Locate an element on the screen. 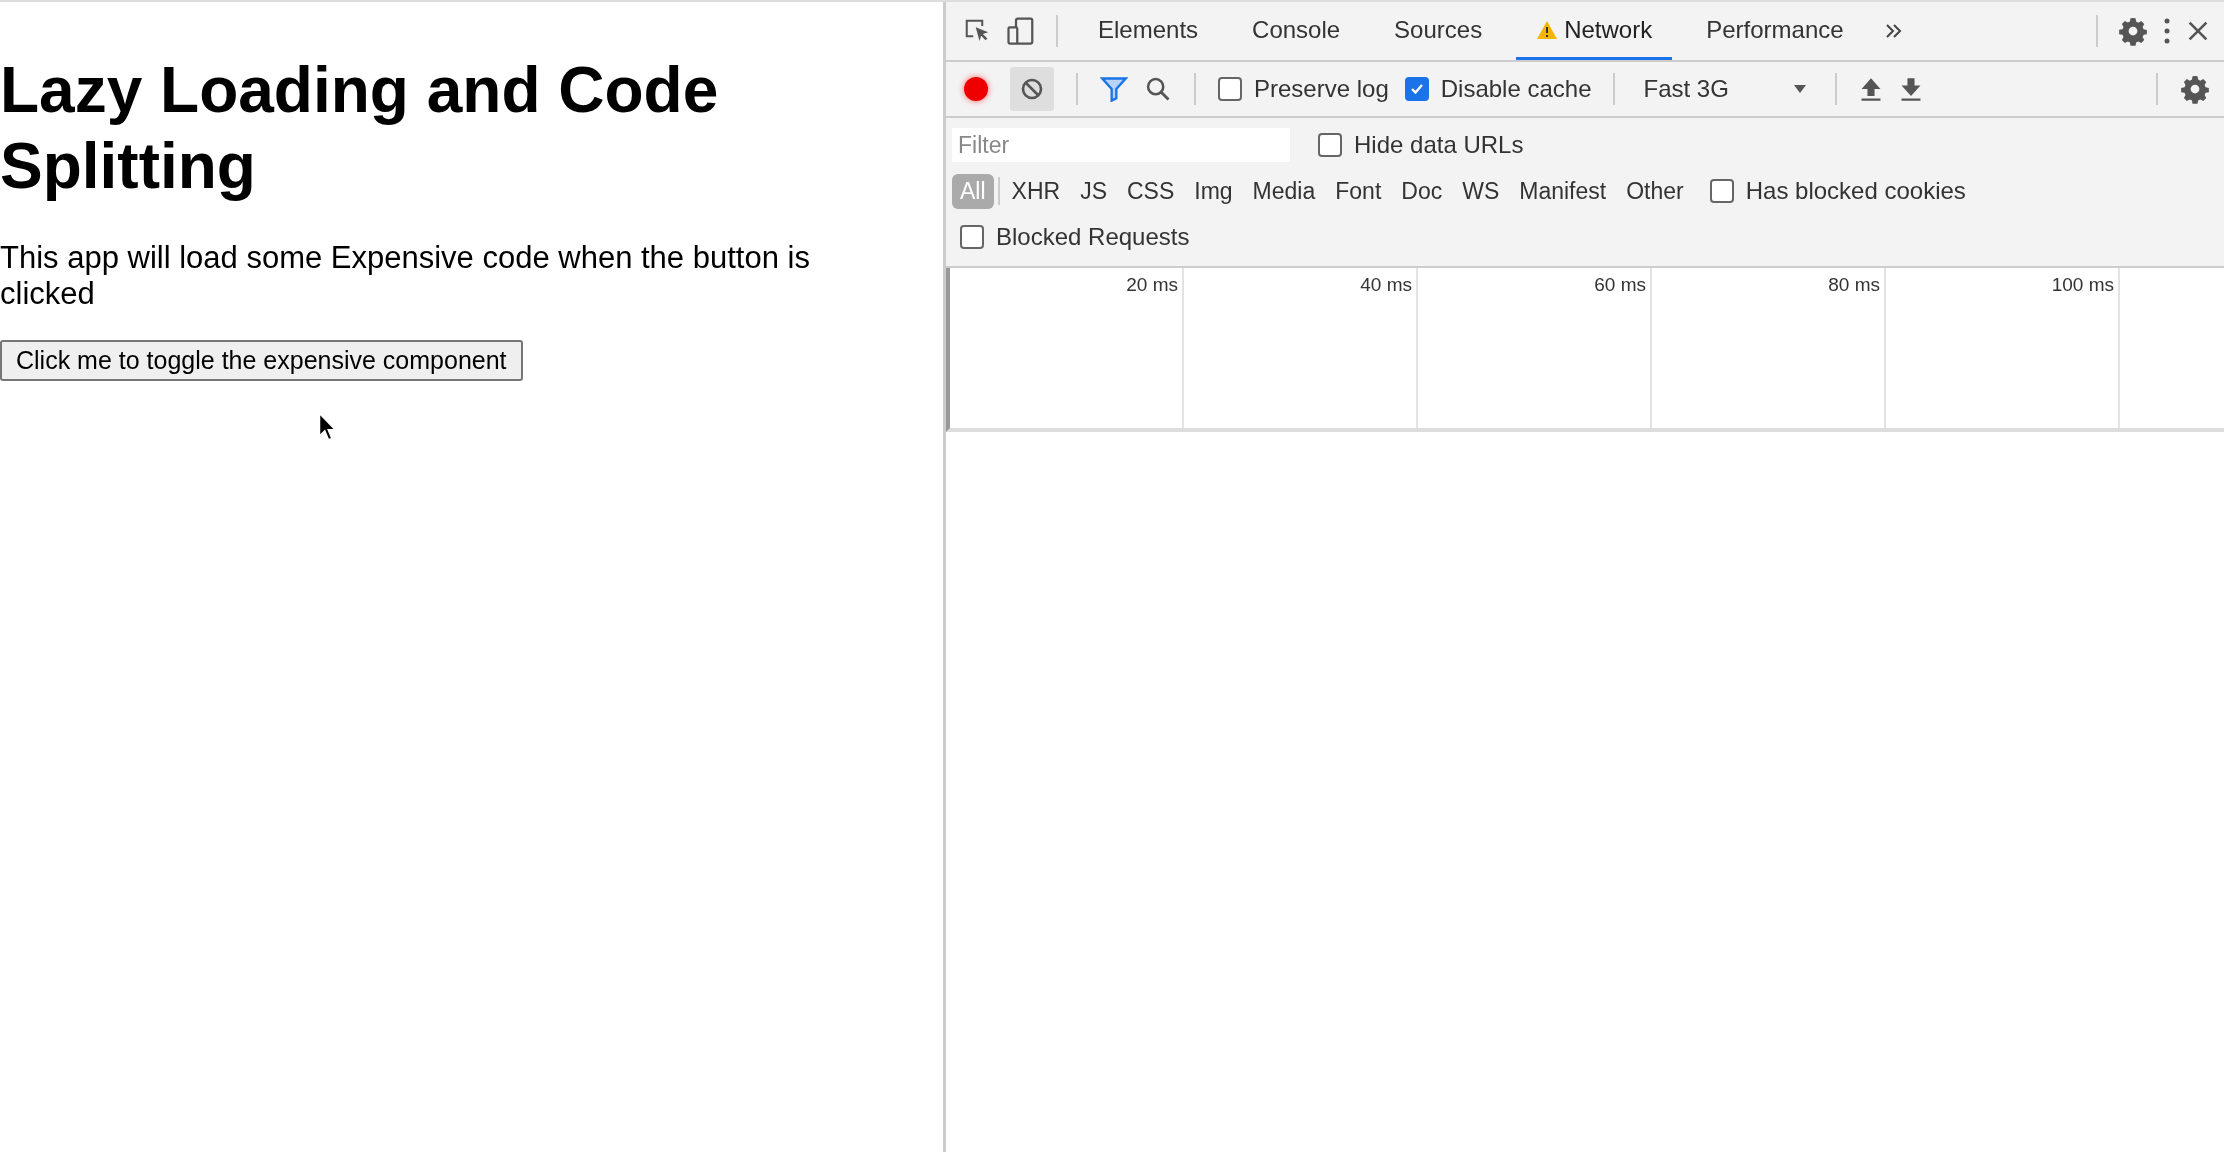 The height and width of the screenshot is (1152, 2224). timeline-tick-label: 100 ms is located at coordinates (2082, 285).